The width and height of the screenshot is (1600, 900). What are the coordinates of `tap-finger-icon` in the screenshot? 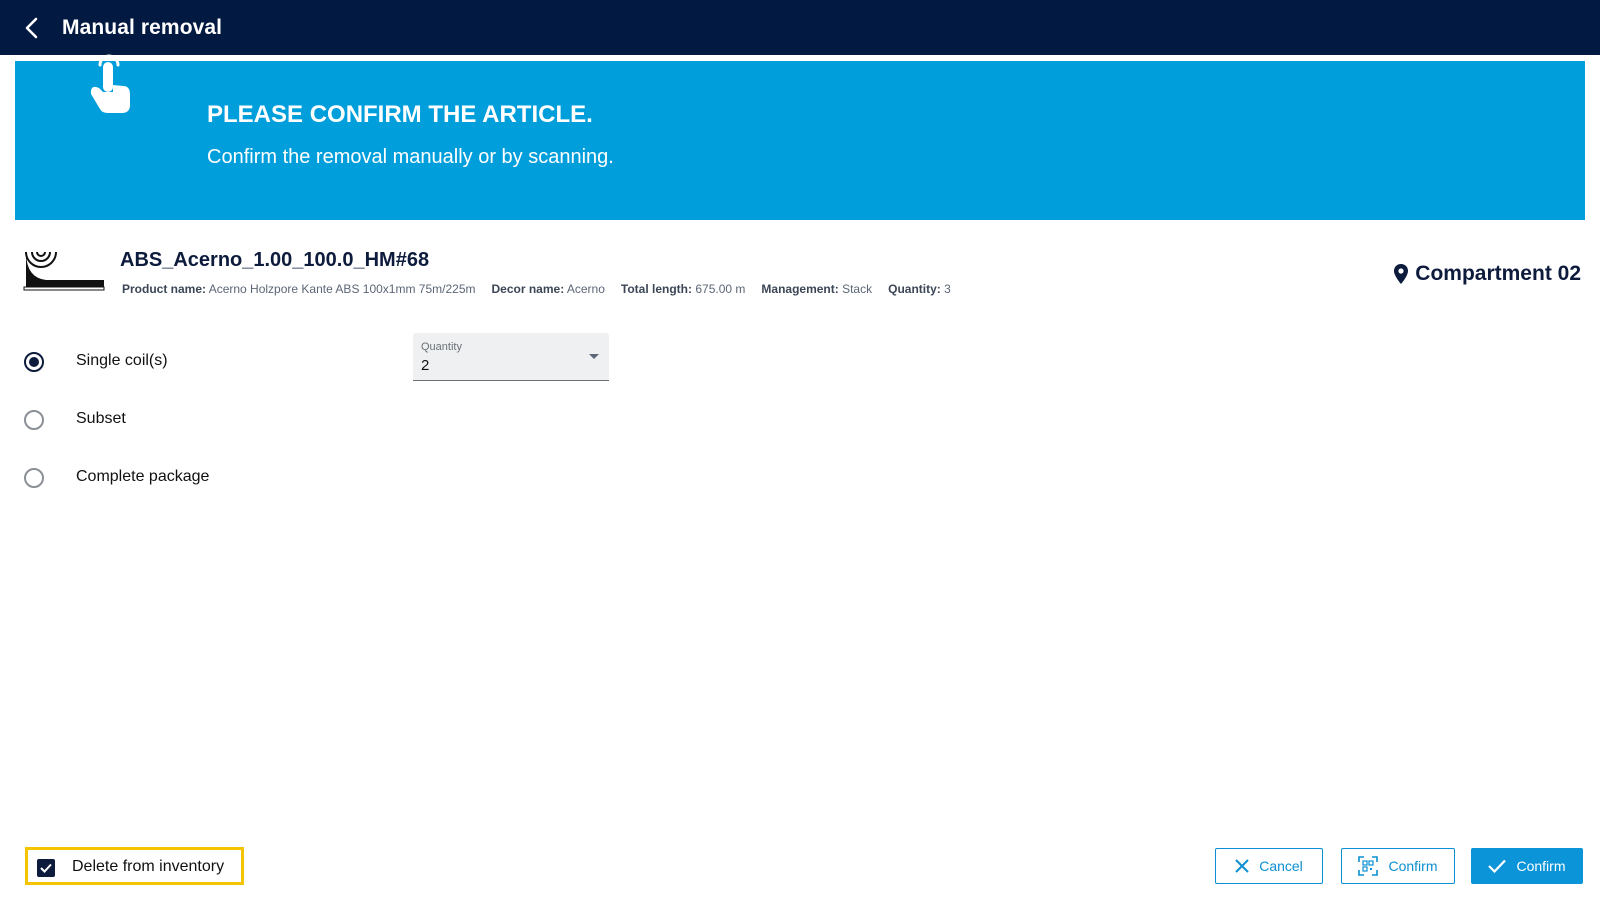 It's located at (110, 83).